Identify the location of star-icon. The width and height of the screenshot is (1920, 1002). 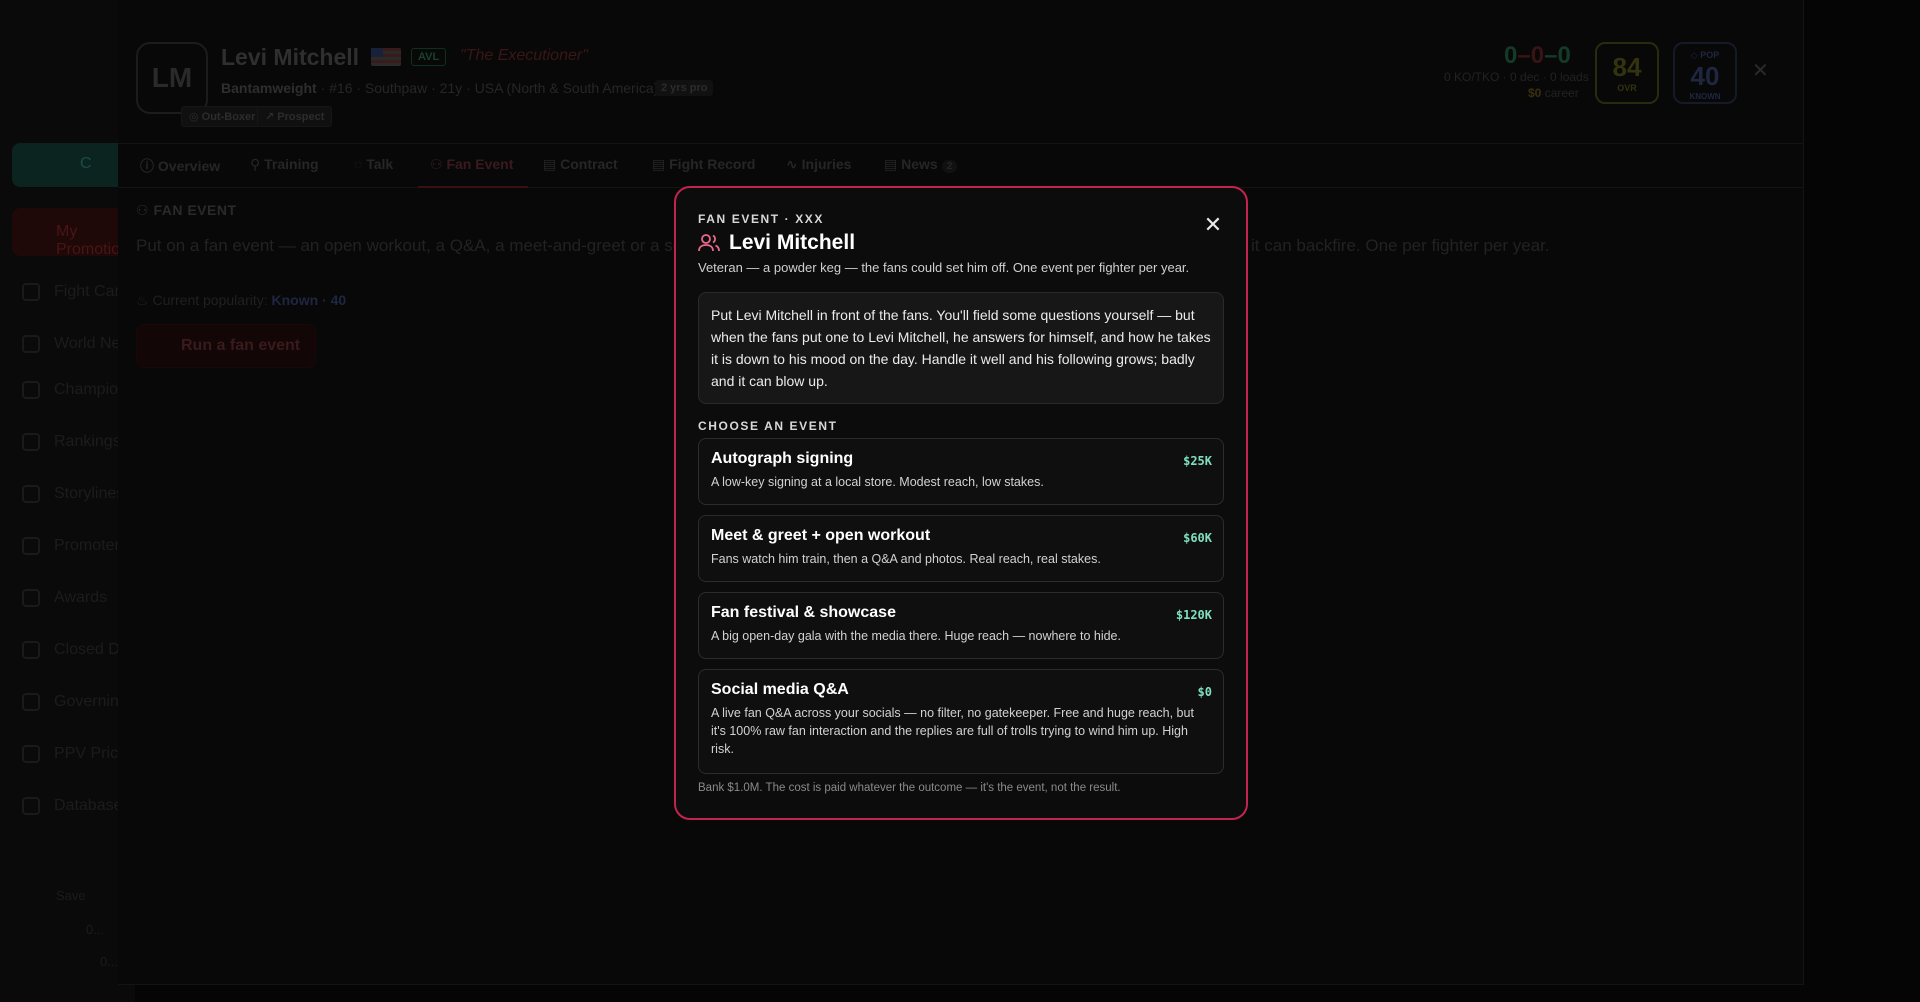
(31, 650).